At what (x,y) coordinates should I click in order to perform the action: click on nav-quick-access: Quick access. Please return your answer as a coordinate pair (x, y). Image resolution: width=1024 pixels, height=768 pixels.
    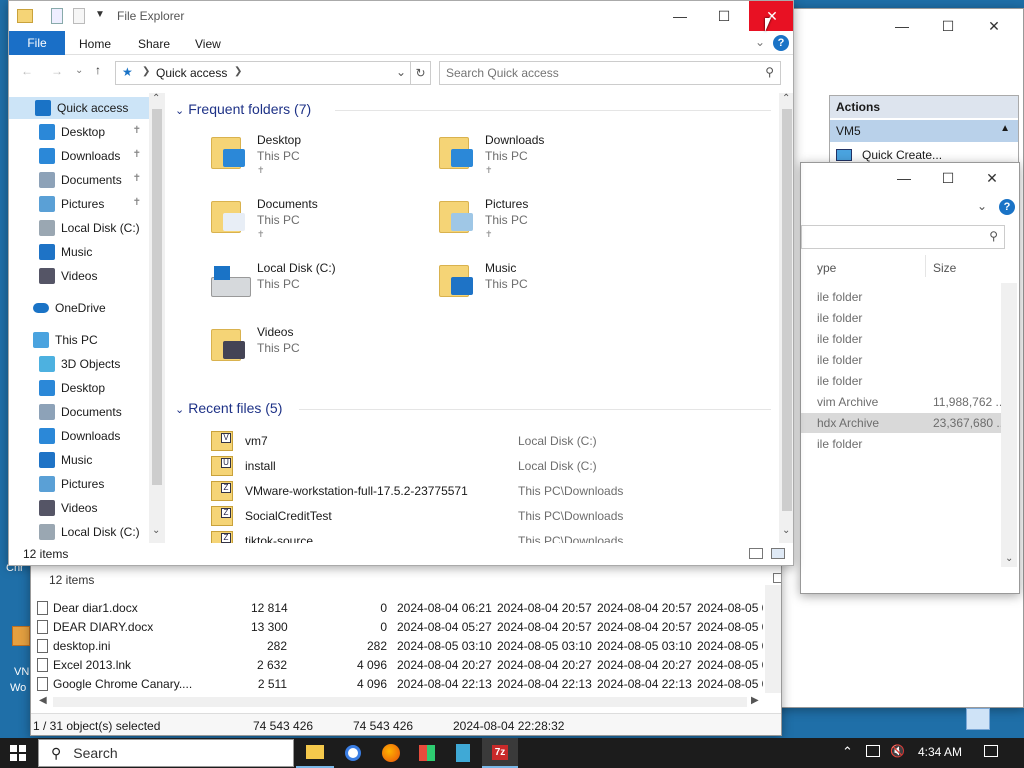
    Looking at the image, I should click on (79, 108).